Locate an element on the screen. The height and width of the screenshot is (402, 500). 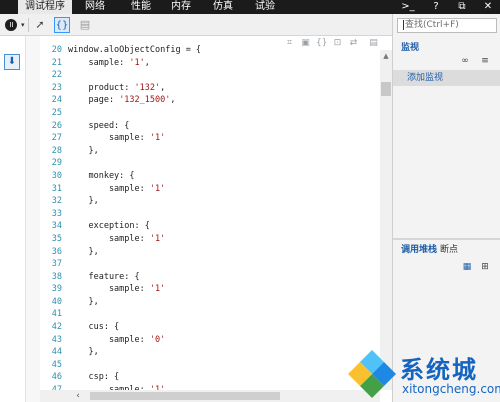
step-button: ➚ is located at coordinates (40, 25).